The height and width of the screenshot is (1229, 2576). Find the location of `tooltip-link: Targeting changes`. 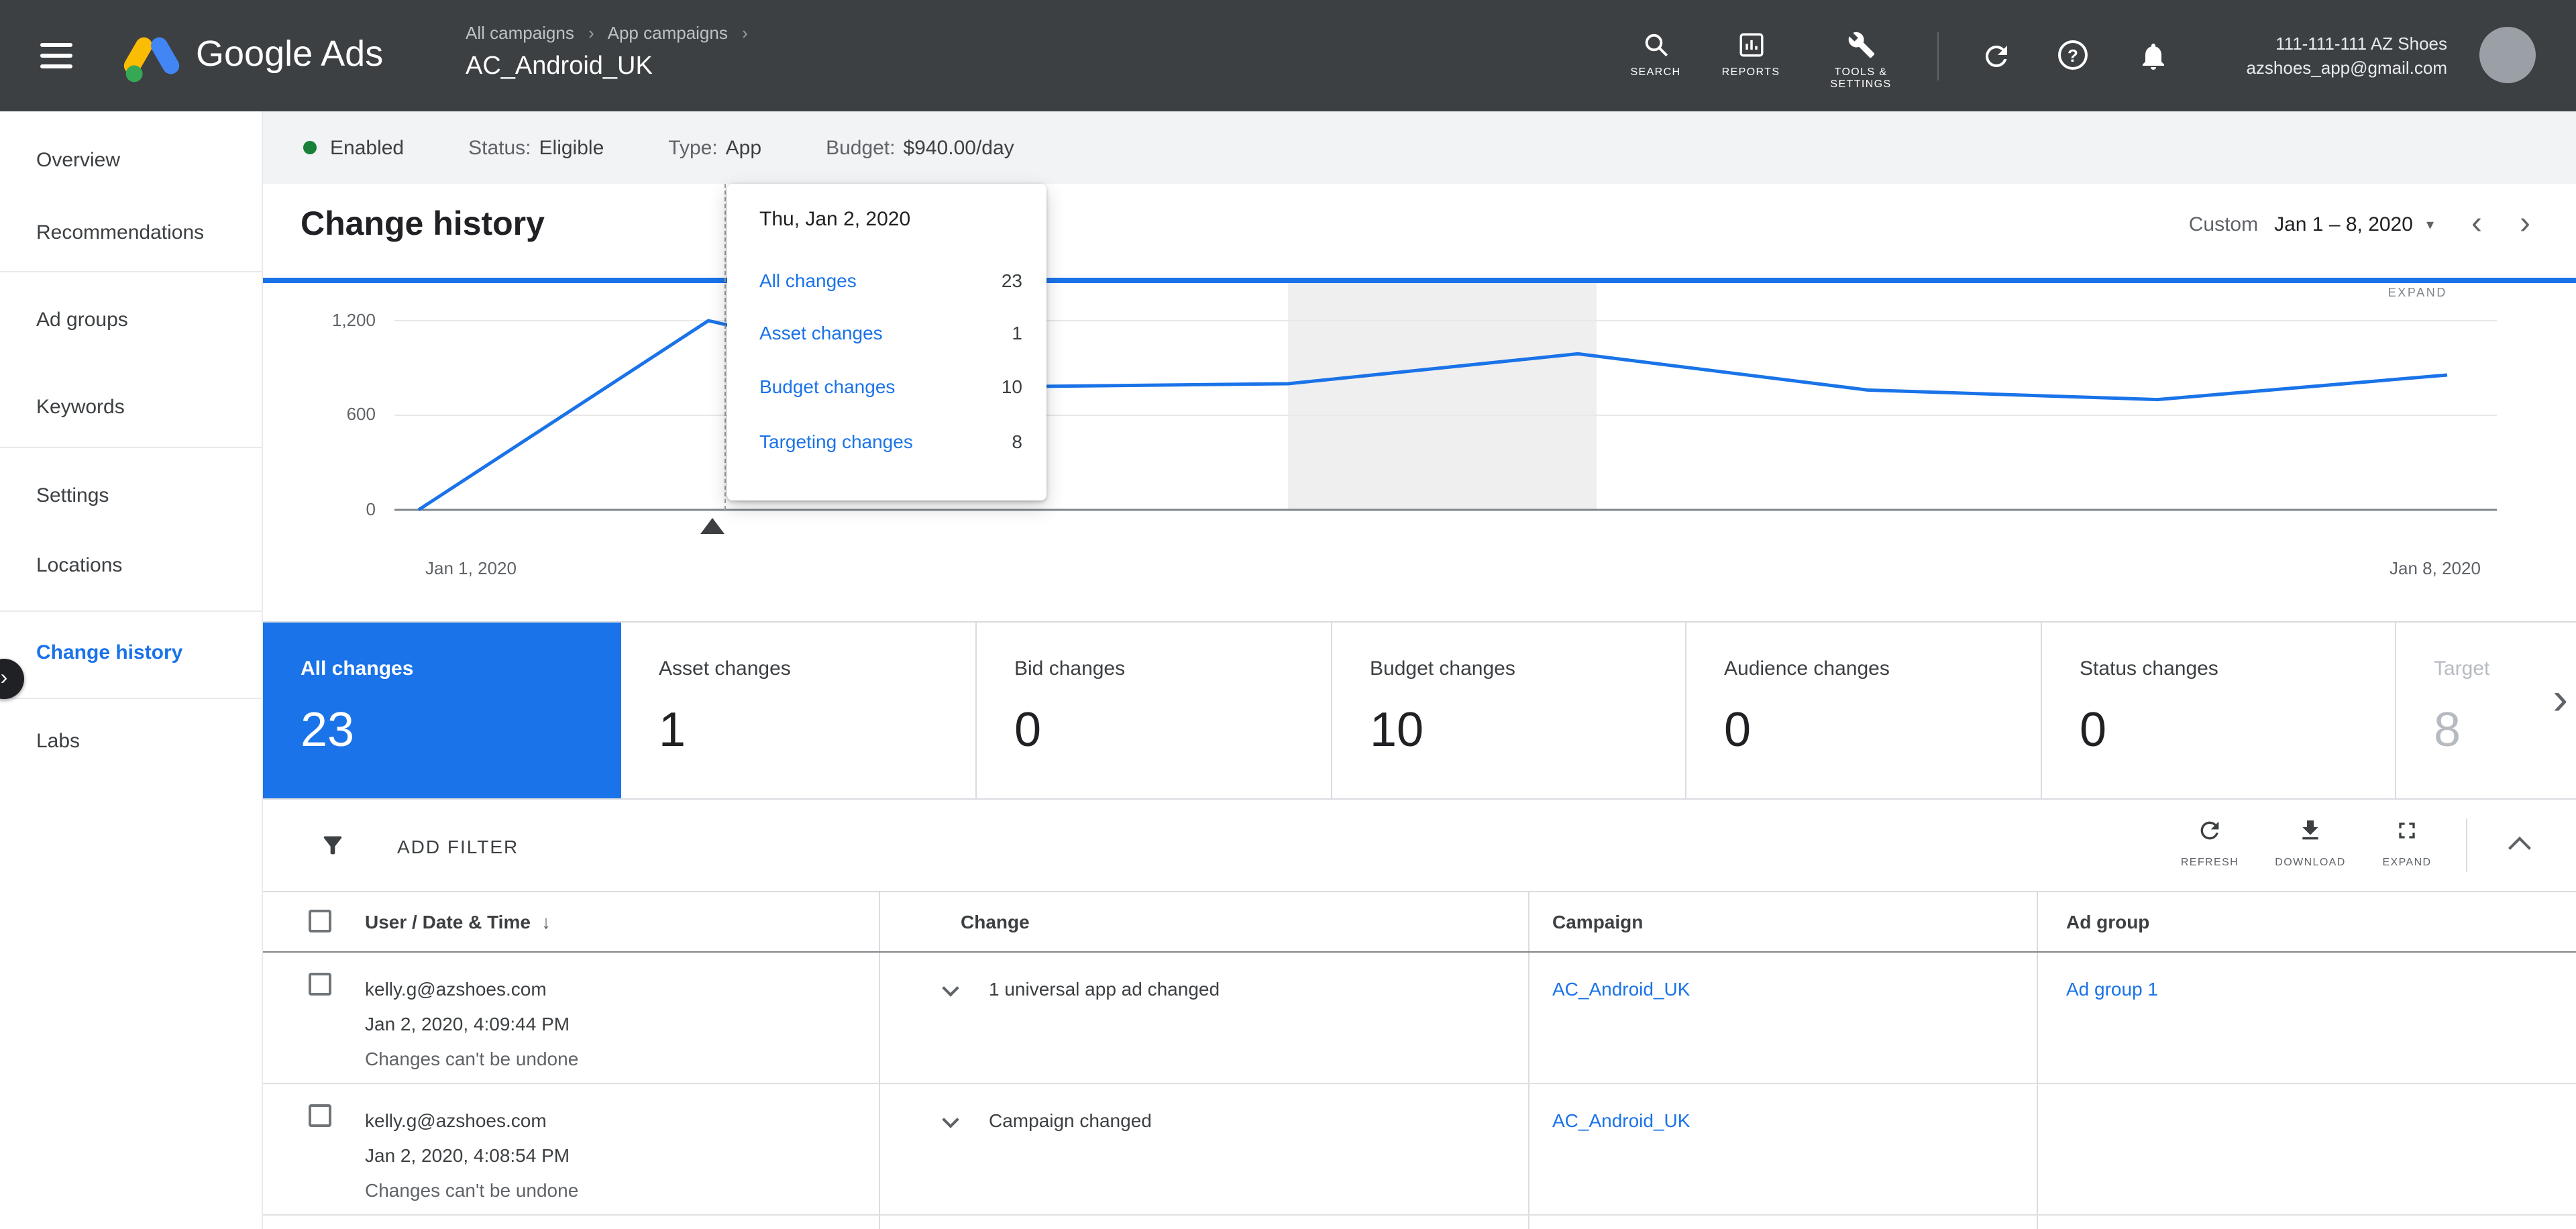

tooltip-link: Targeting changes is located at coordinates (836, 442).